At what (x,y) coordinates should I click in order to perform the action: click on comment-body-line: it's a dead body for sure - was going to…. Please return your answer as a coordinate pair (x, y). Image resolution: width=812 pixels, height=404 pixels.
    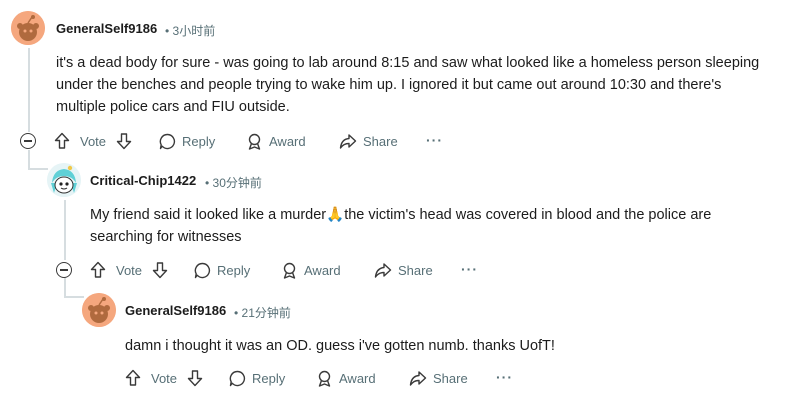
    Looking at the image, I should click on (408, 63).